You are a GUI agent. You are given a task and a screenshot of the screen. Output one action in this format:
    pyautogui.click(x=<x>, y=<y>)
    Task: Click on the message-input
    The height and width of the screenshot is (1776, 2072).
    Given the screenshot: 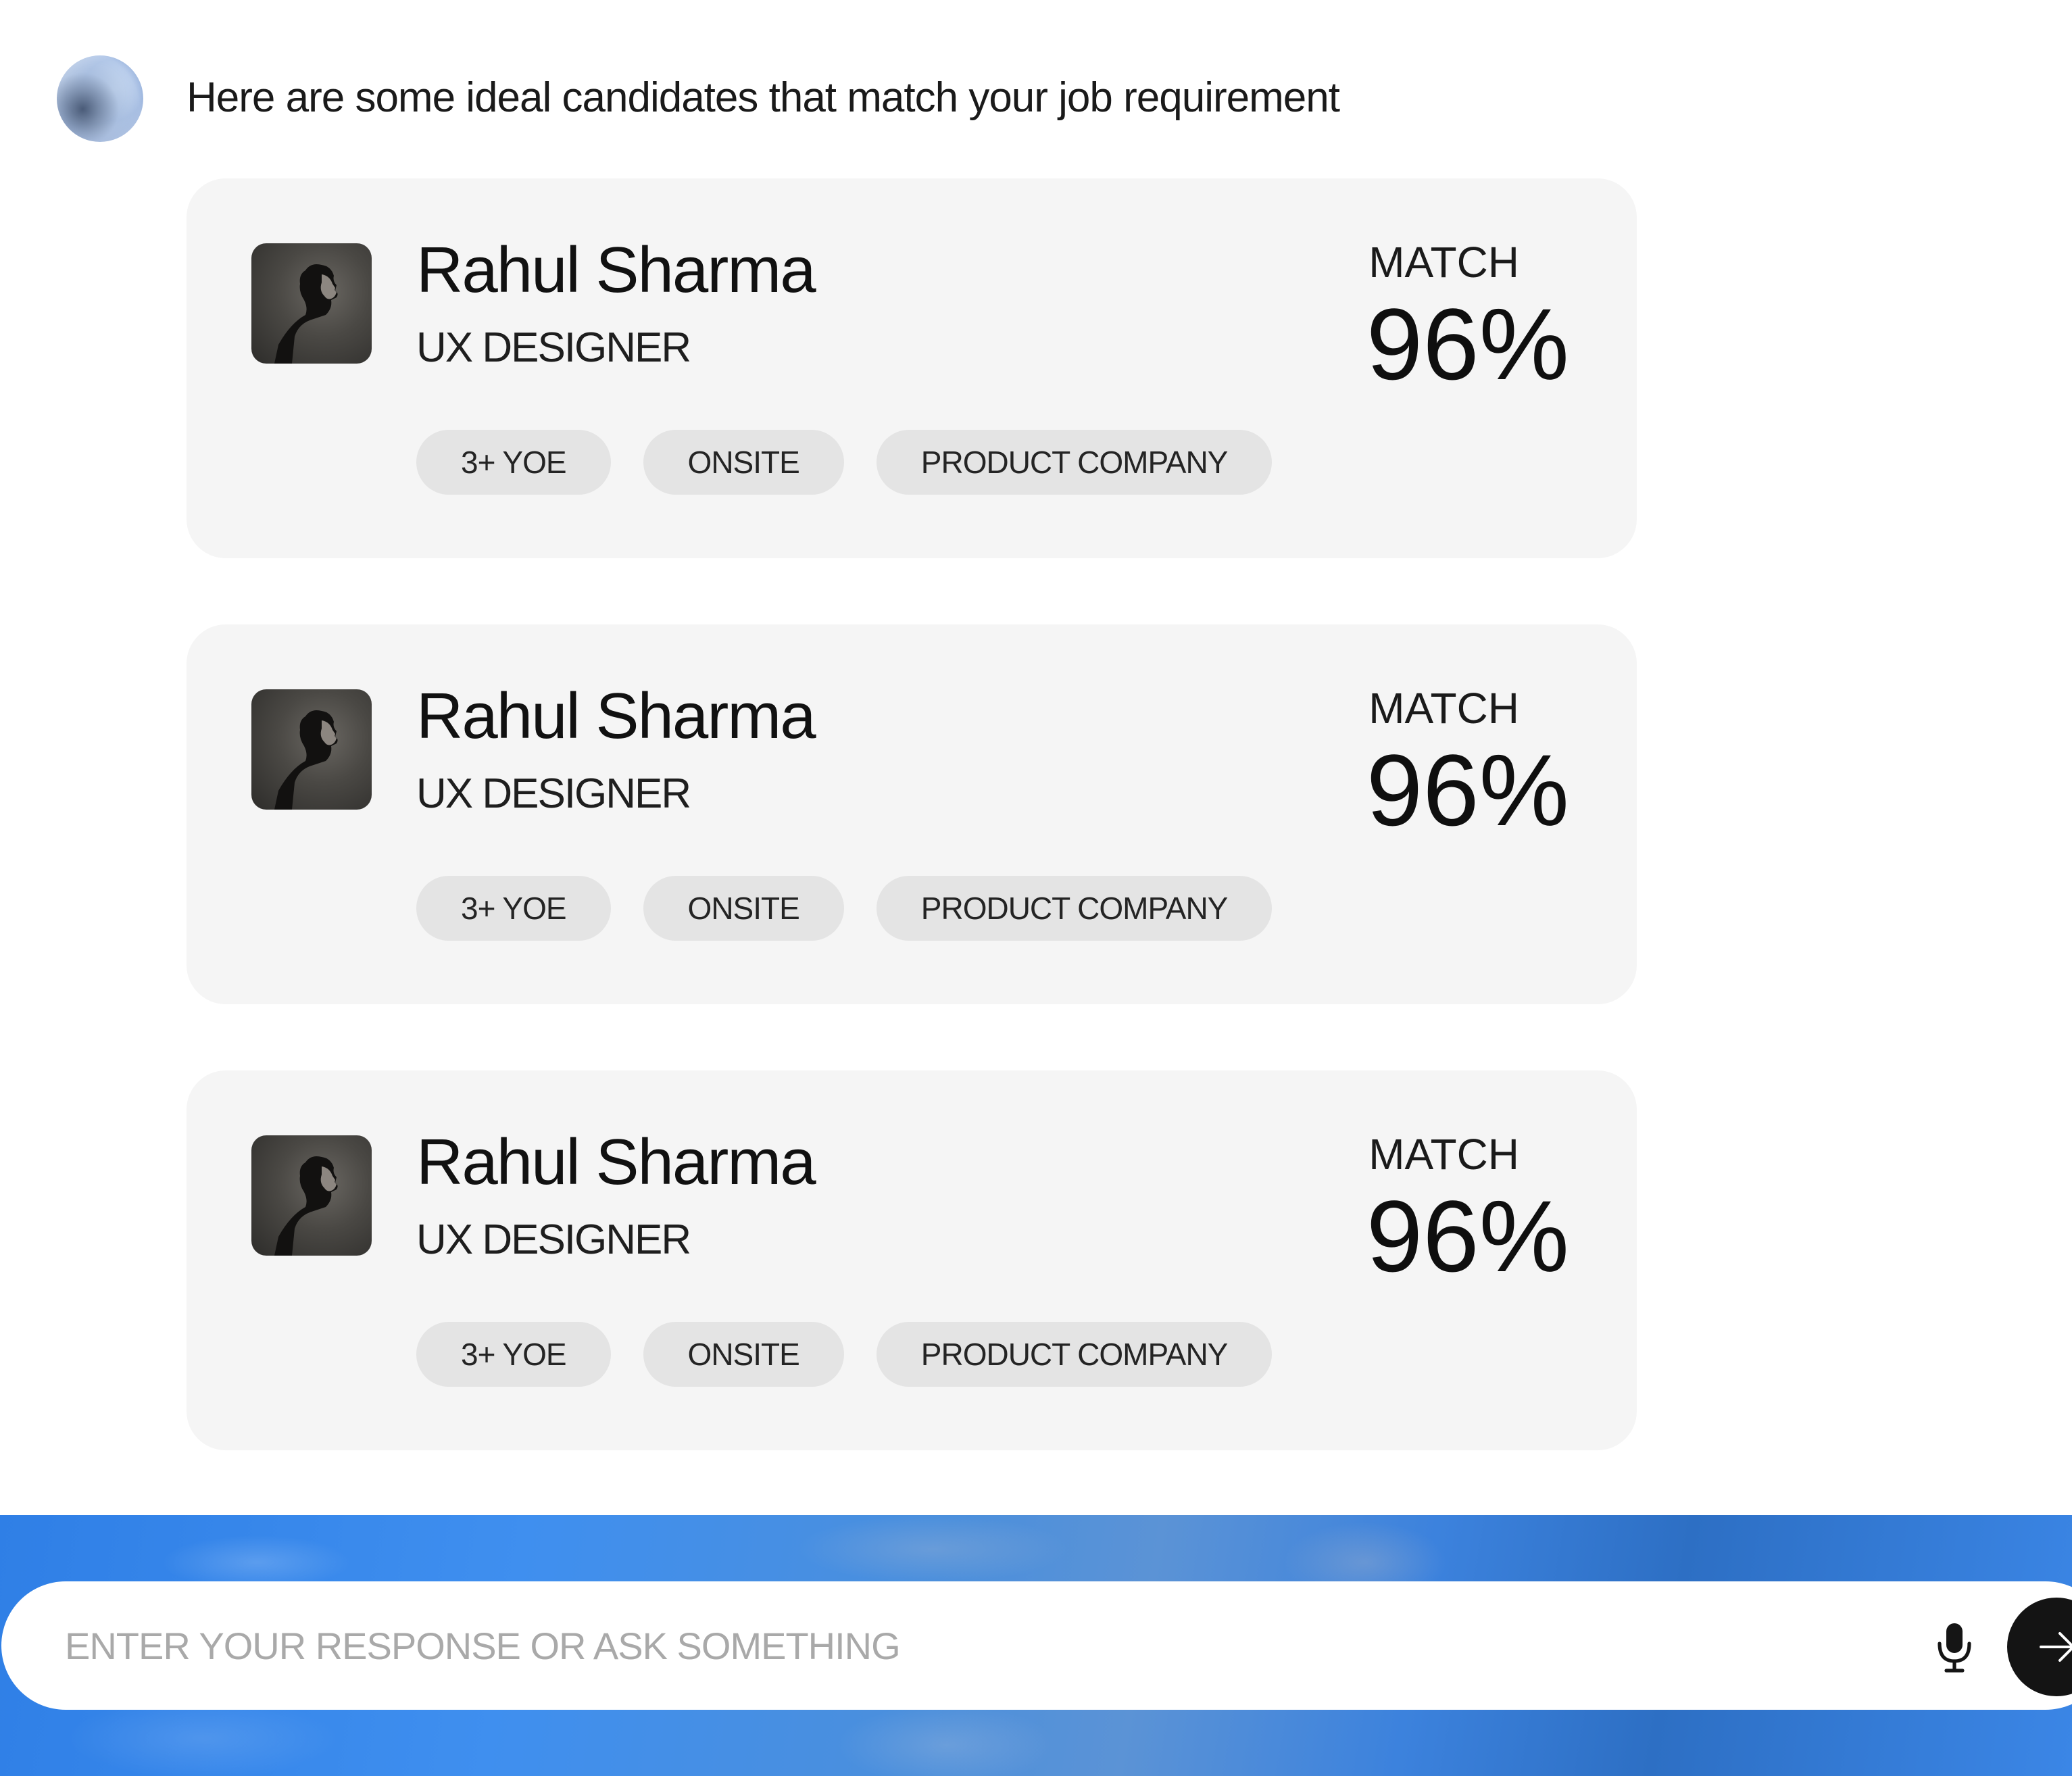 What is the action you would take?
    pyautogui.click(x=977, y=1646)
    